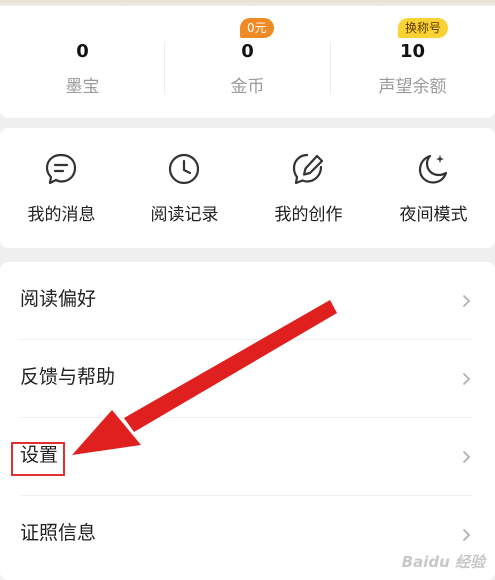 The image size is (495, 580). I want to click on watermark: Baidu 经验, so click(443, 562).